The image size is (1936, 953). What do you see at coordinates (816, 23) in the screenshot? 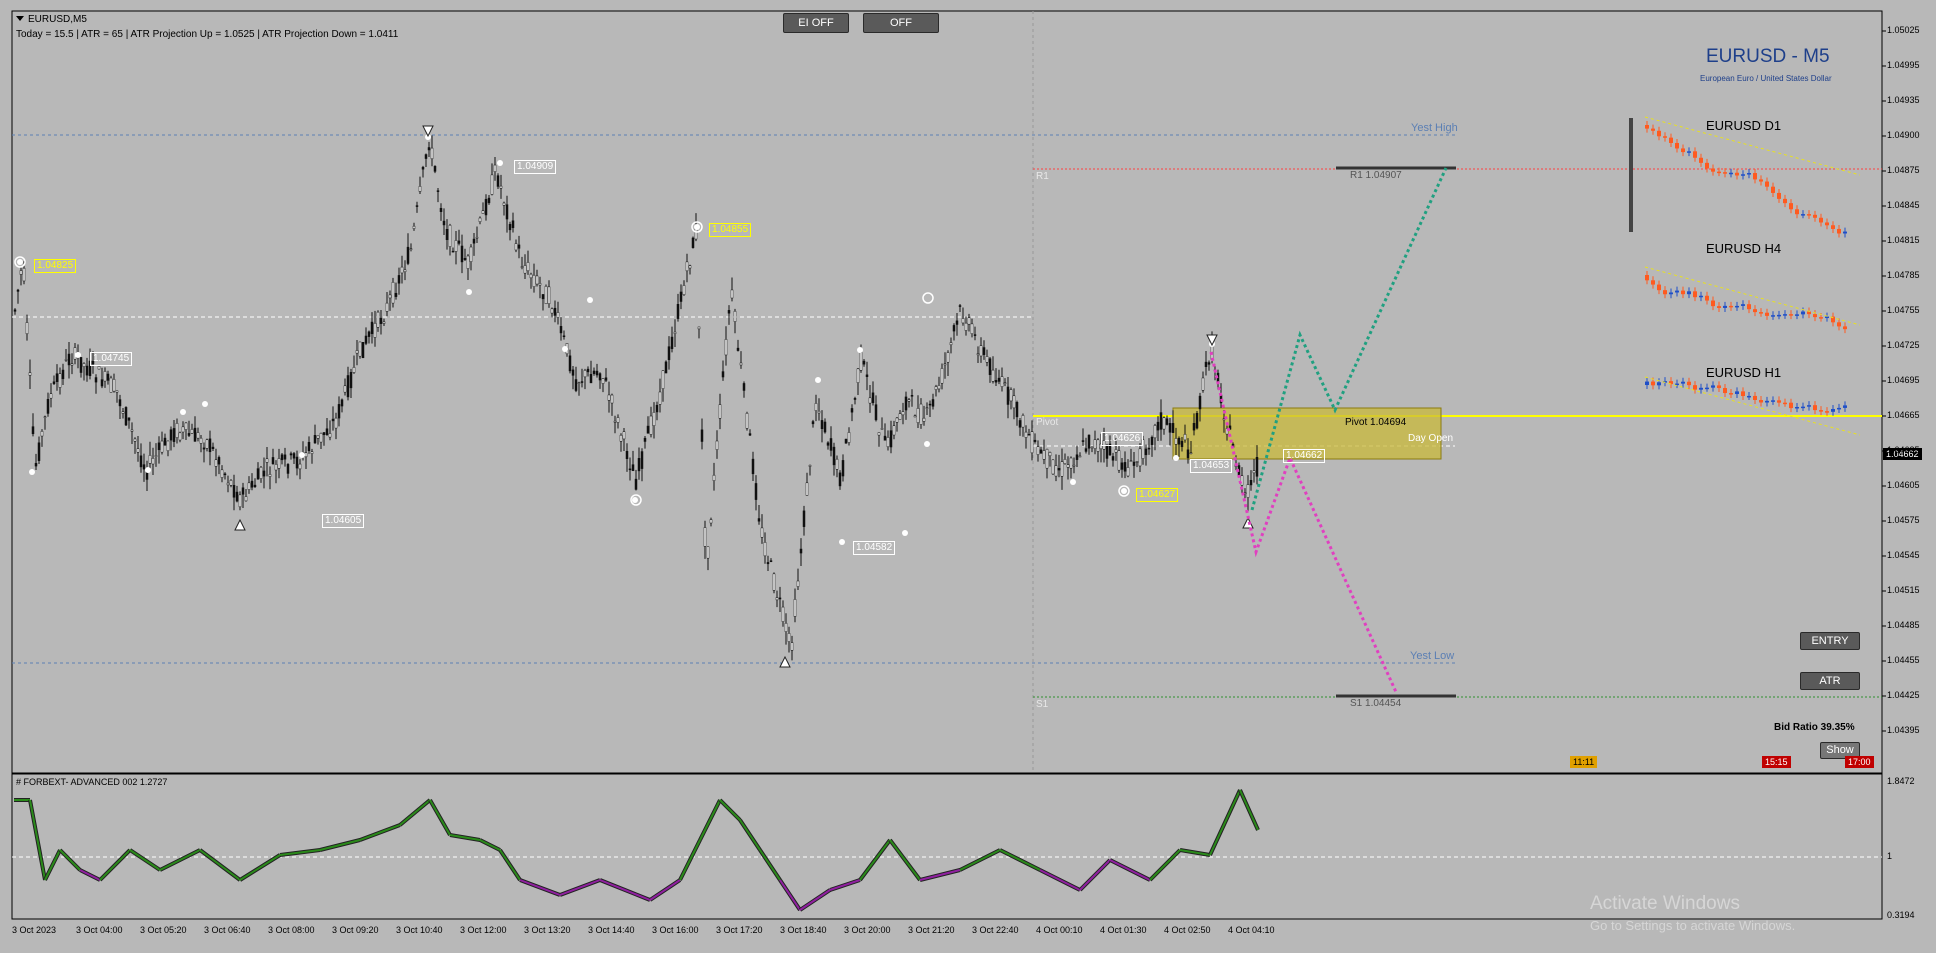
I see `ei-off-button: EI OFF` at bounding box center [816, 23].